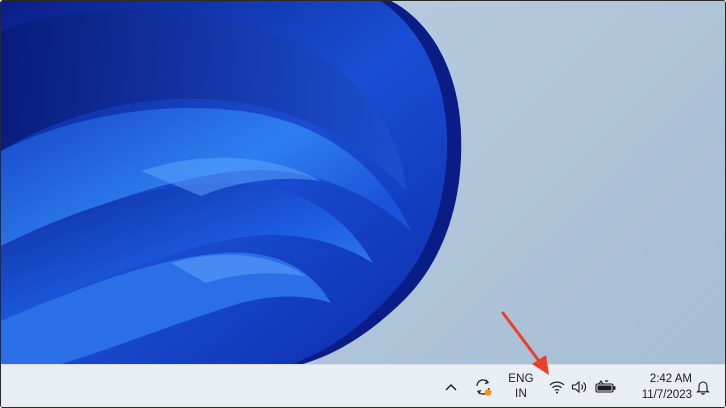 The width and height of the screenshot is (726, 408). What do you see at coordinates (521, 386) in the screenshot?
I see `input-language-indicator: ENG IN` at bounding box center [521, 386].